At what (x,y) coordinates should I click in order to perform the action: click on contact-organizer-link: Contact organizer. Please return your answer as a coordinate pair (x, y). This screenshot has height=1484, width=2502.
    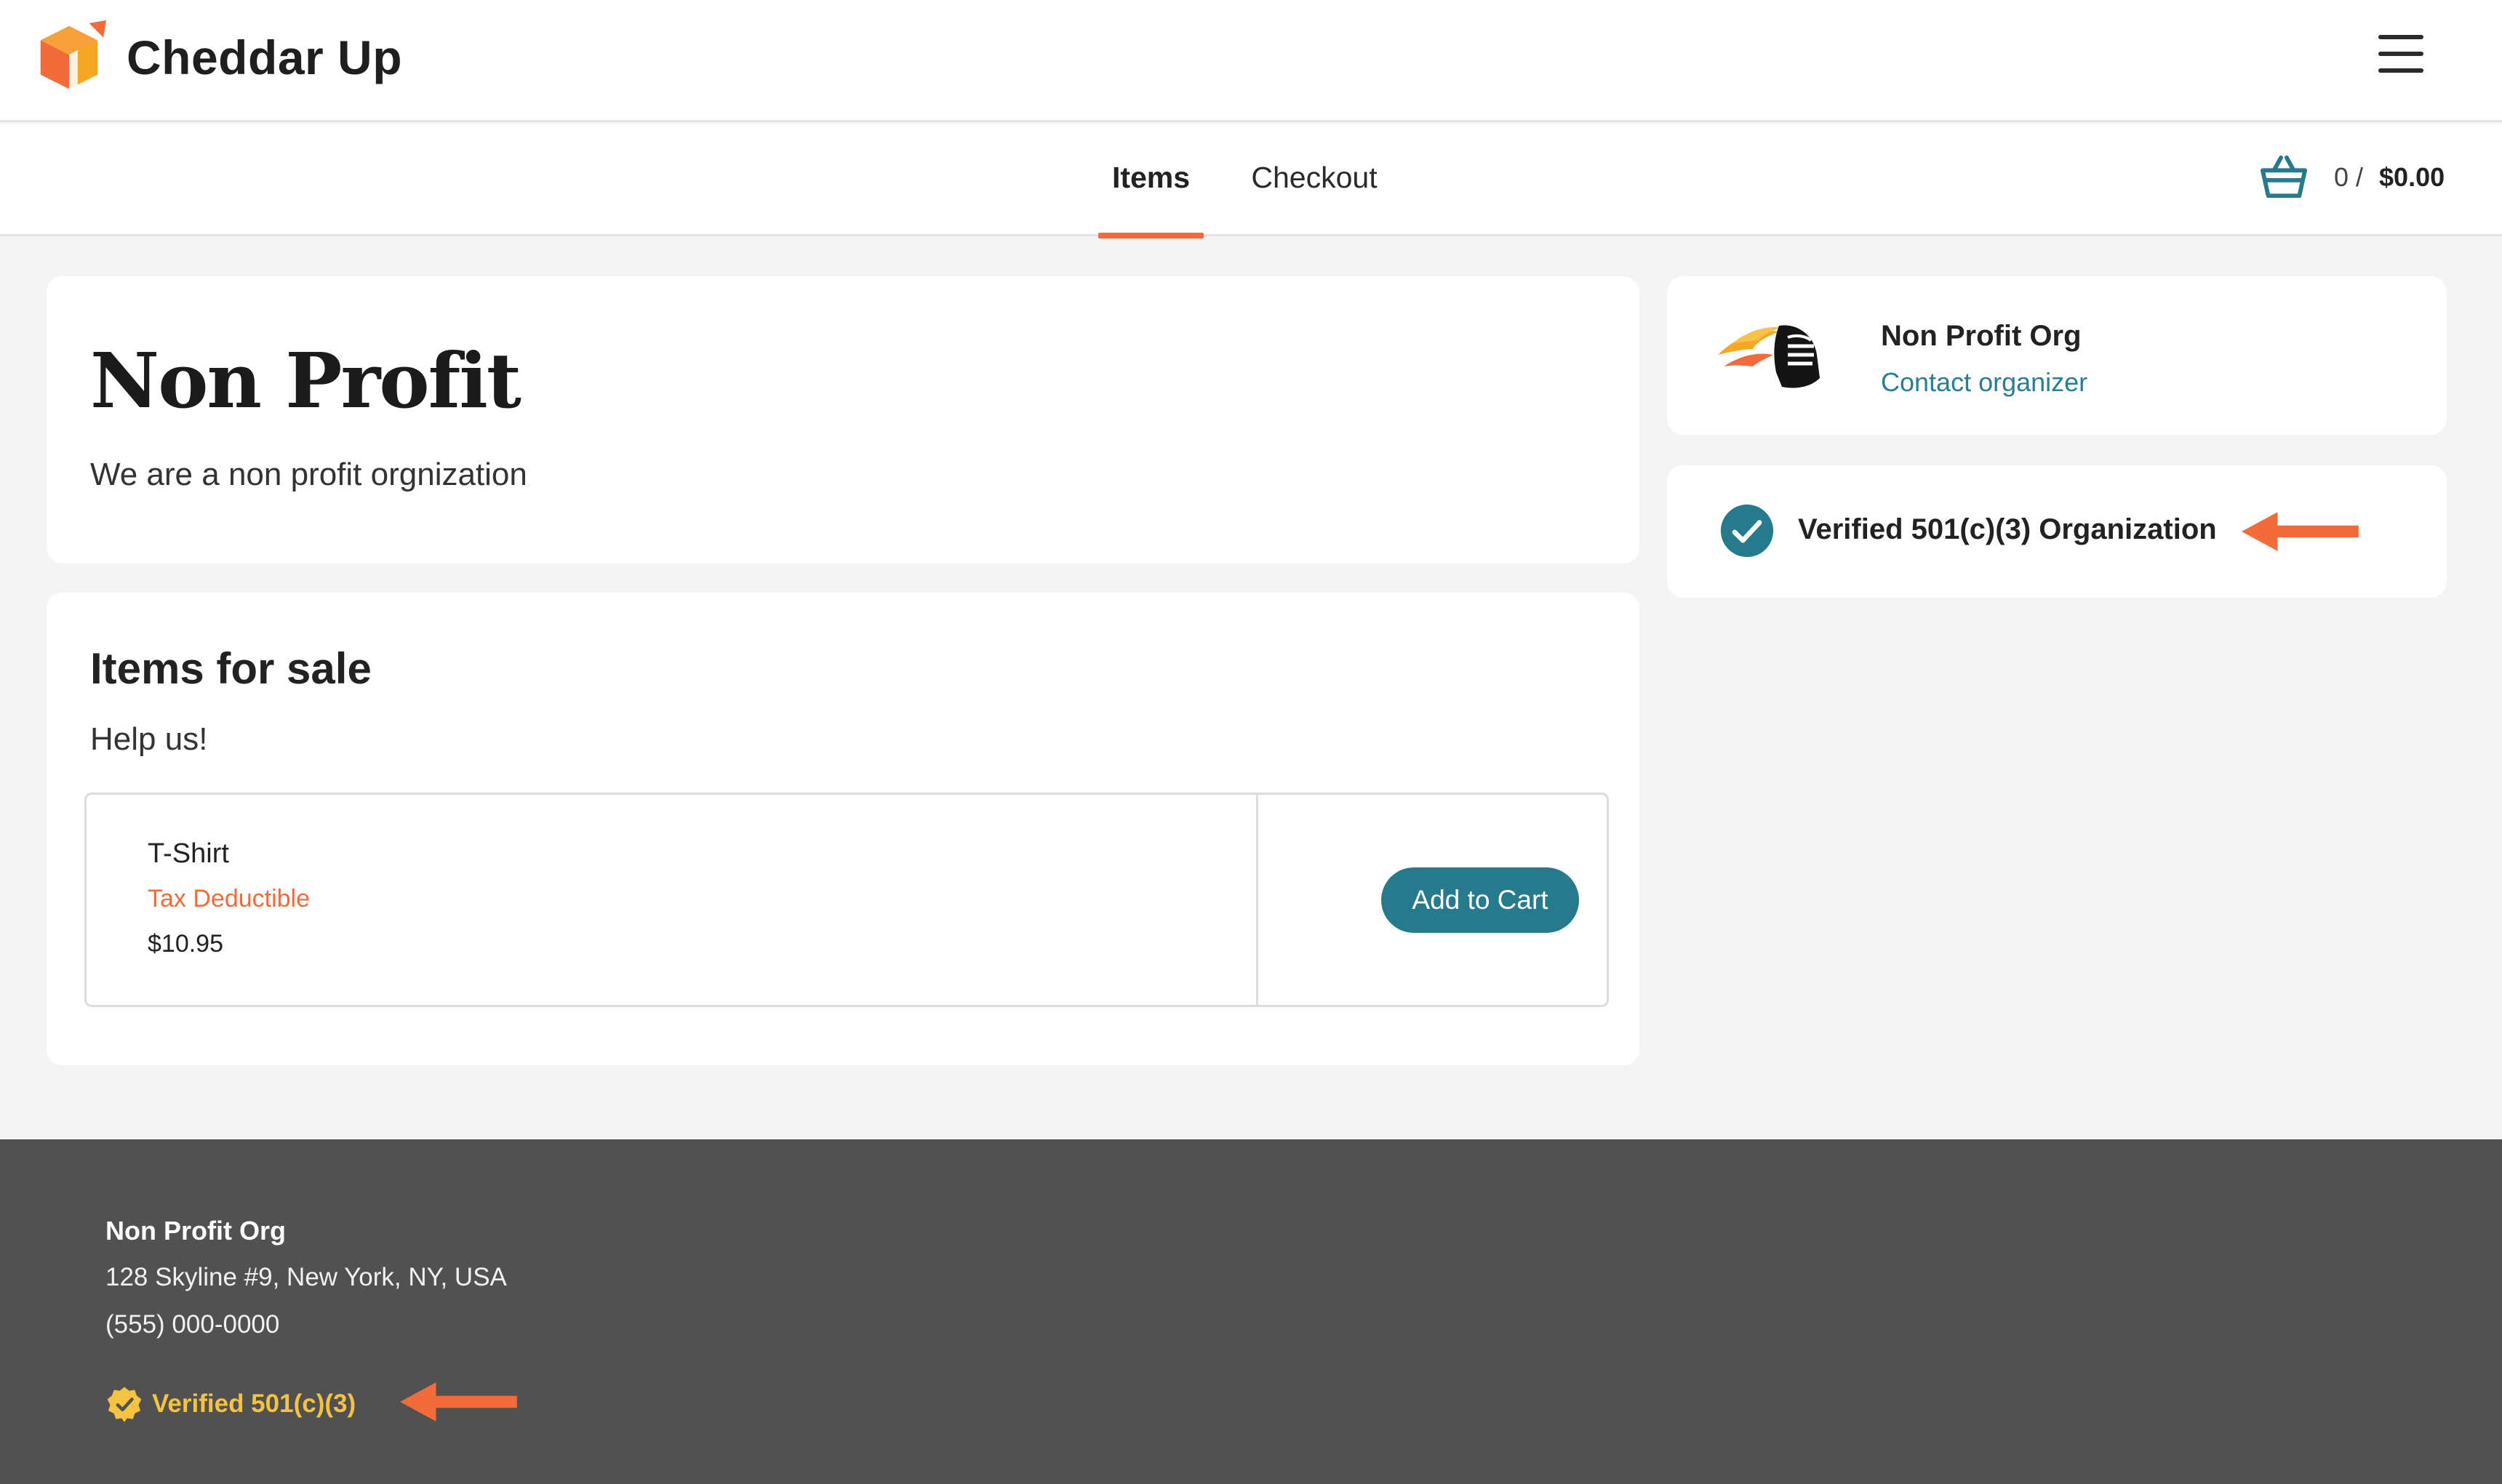
    Looking at the image, I should click on (1984, 382).